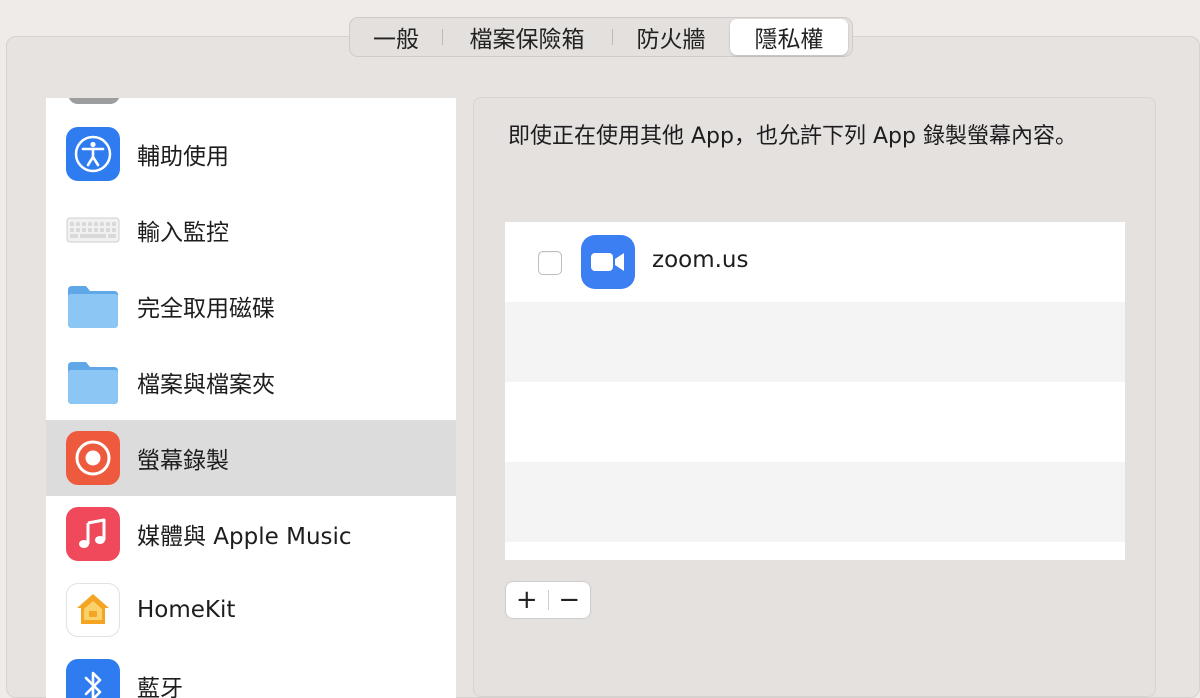 Image resolution: width=1200 pixels, height=698 pixels. Describe the element at coordinates (206, 385) in the screenshot. I see `sidebar-item-label: 檔案與檔案夾` at that location.